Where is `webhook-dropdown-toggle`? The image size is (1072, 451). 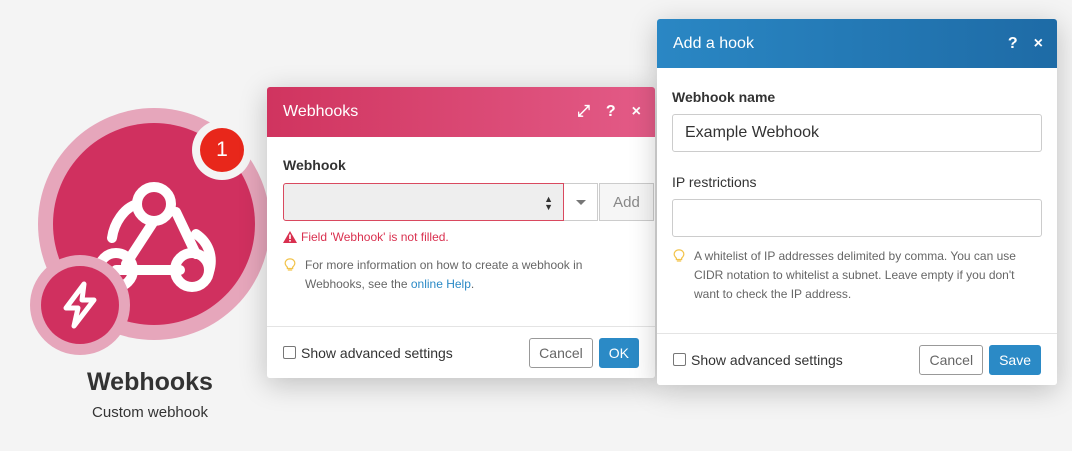
webhook-dropdown-toggle is located at coordinates (581, 202).